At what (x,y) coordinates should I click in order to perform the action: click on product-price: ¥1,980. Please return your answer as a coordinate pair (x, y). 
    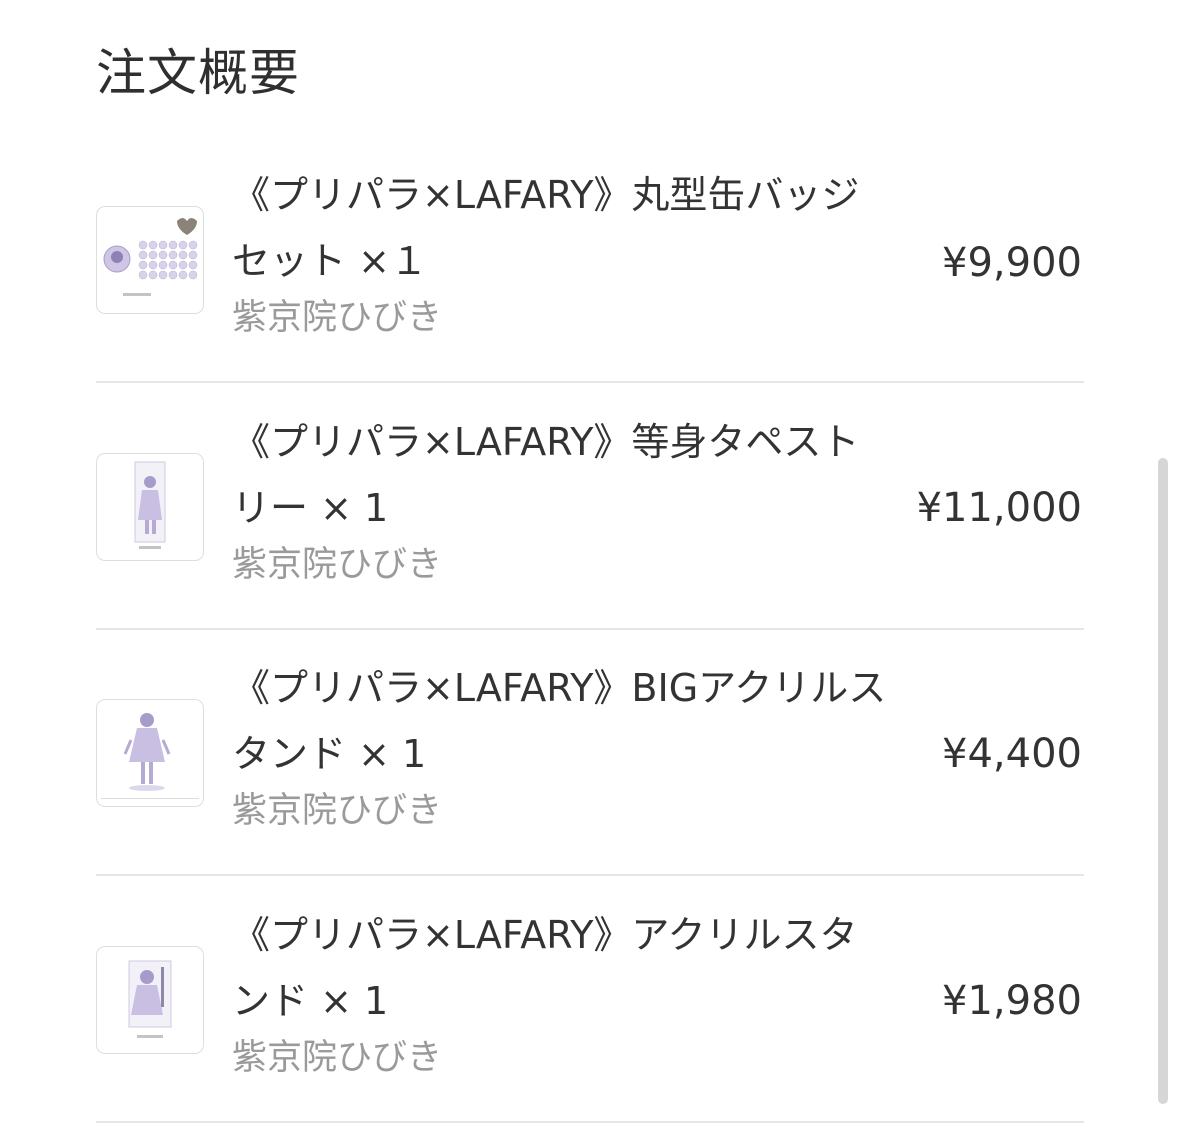
    Looking at the image, I should click on (1012, 1001).